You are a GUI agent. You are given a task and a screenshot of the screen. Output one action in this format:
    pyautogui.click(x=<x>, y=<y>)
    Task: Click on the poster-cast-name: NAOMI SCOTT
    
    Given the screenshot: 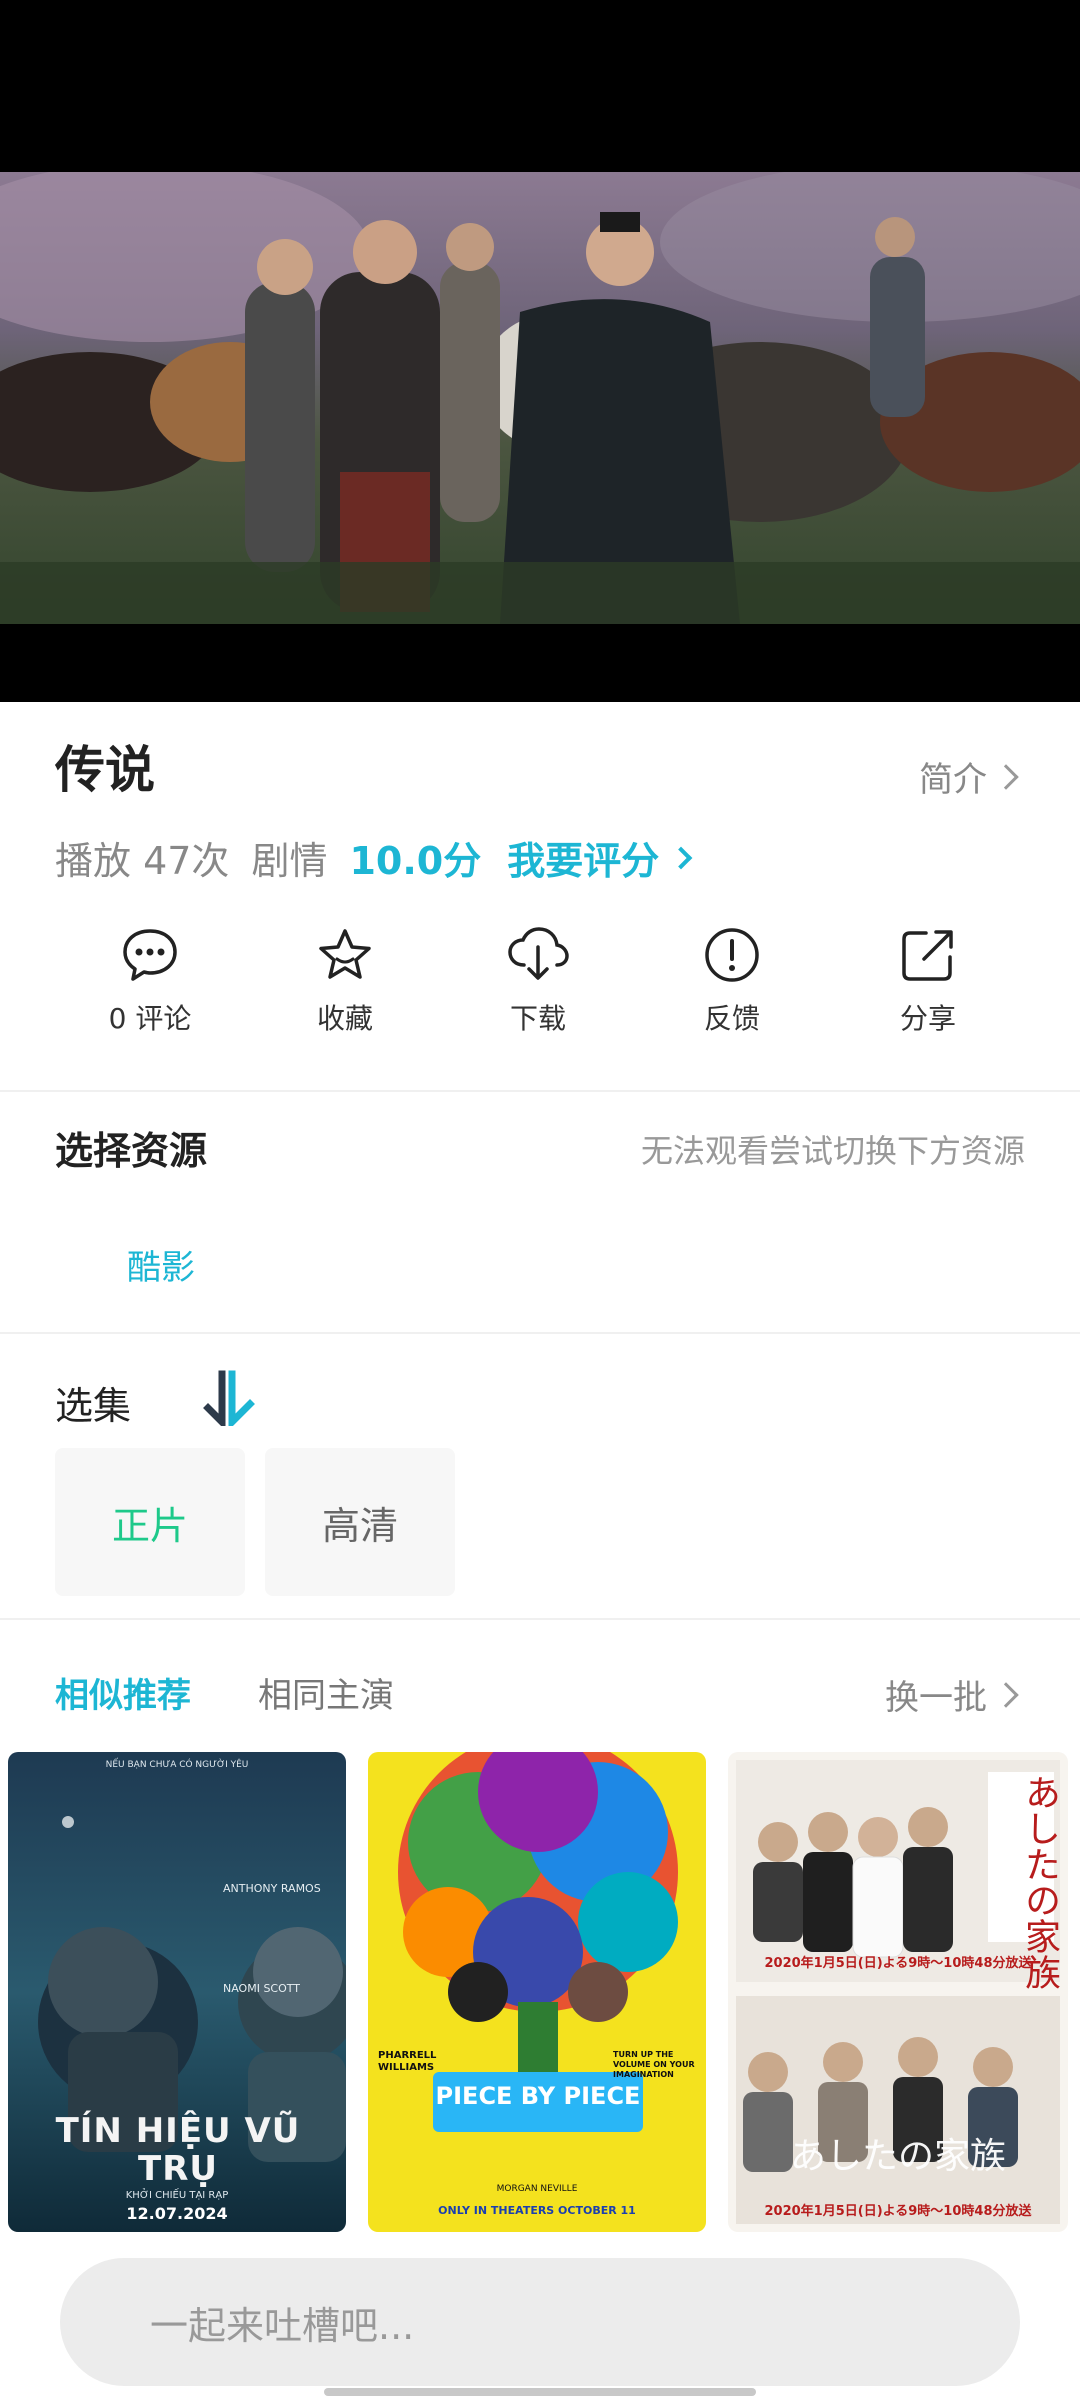 What is the action you would take?
    pyautogui.click(x=262, y=1988)
    